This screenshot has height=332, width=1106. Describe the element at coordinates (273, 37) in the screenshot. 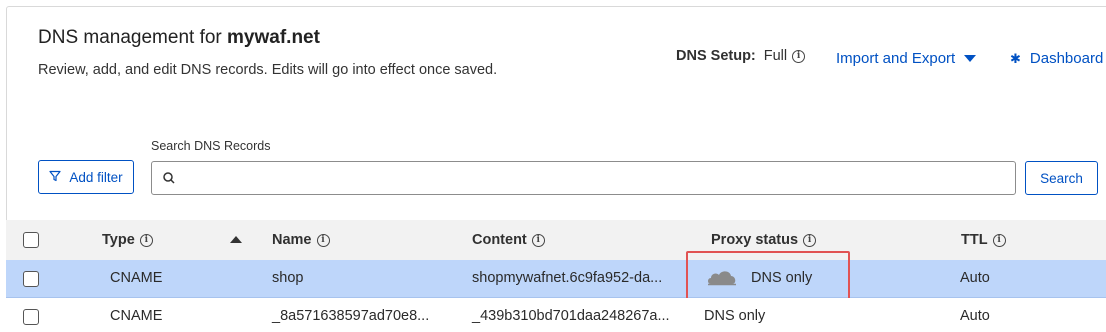

I see `title-domain: mywaf.net` at that location.